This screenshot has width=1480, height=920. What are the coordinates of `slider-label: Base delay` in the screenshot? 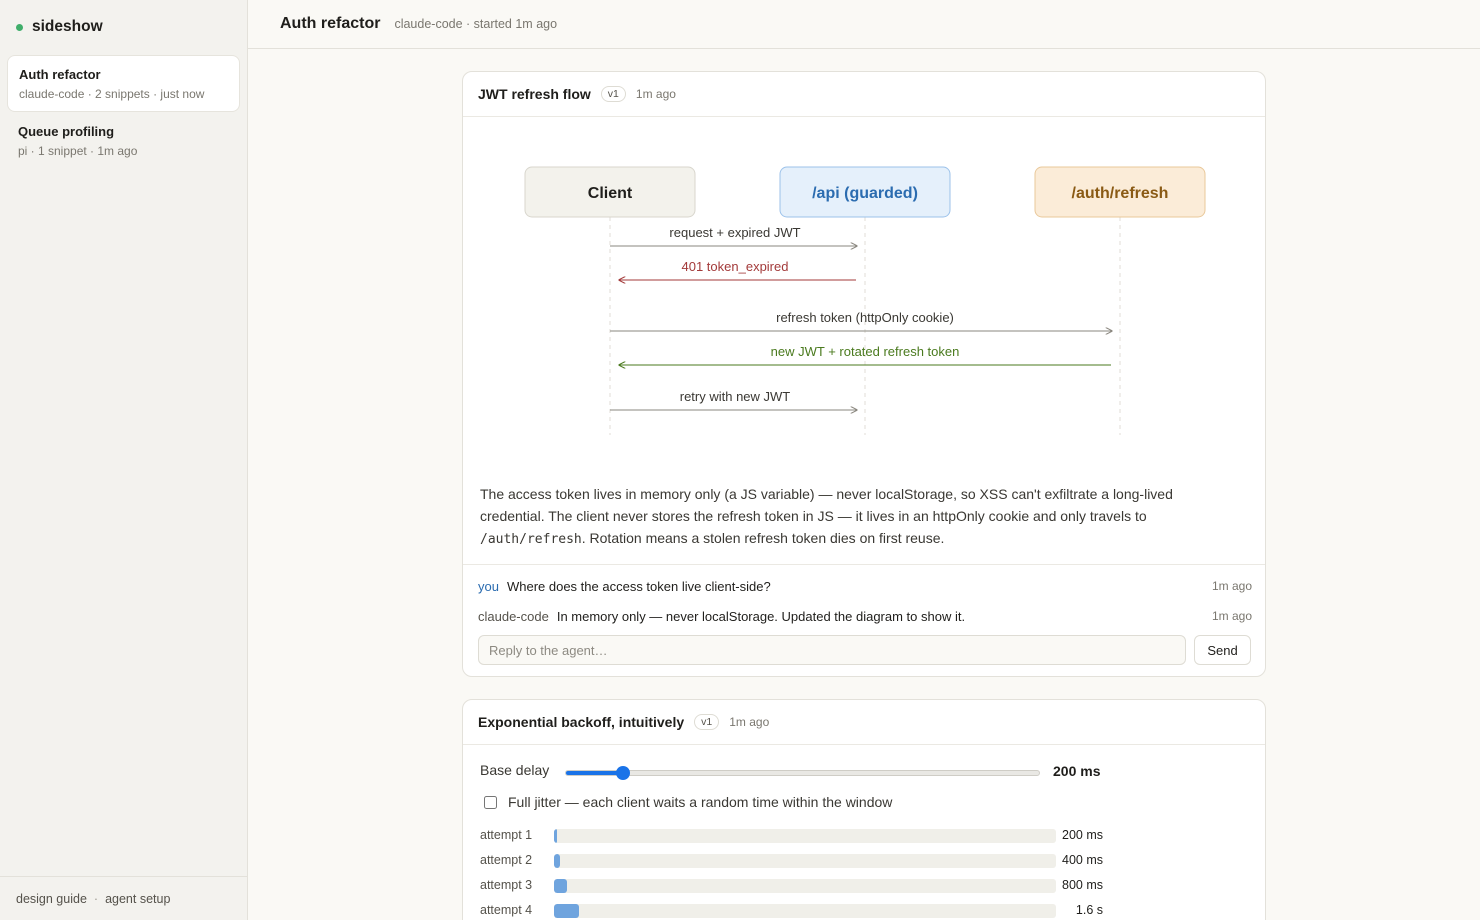 It's located at (515, 770).